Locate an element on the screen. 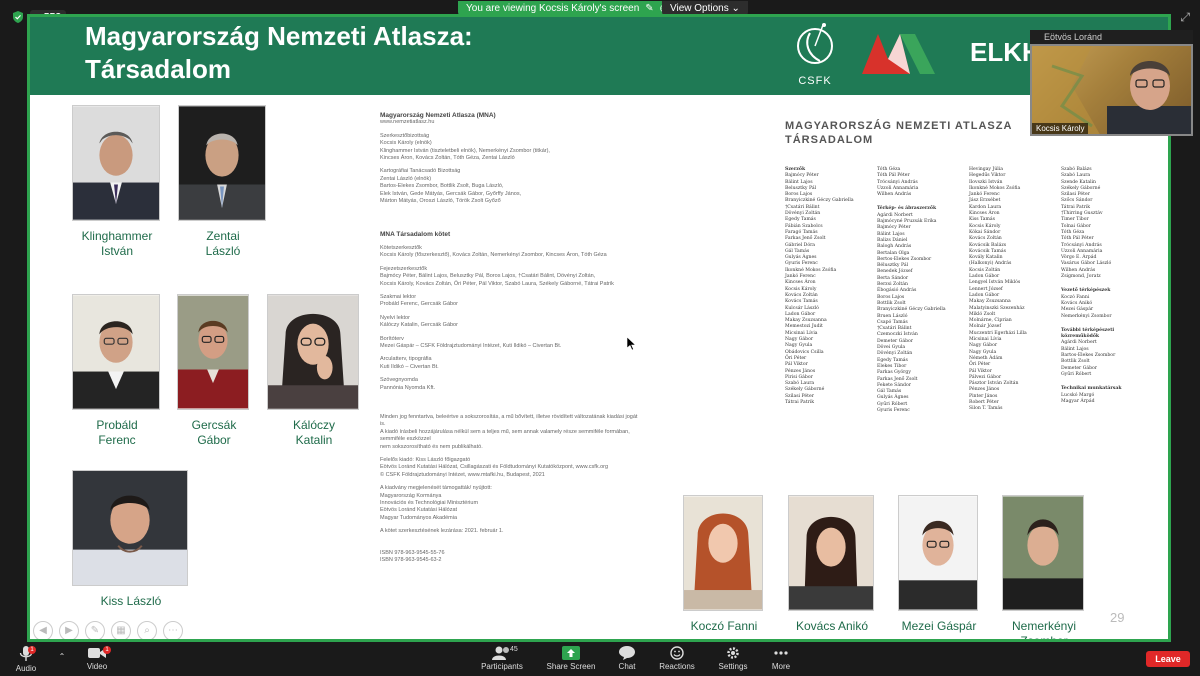 This screenshot has width=1200, height=676. gear-icon is located at coordinates (733, 653).